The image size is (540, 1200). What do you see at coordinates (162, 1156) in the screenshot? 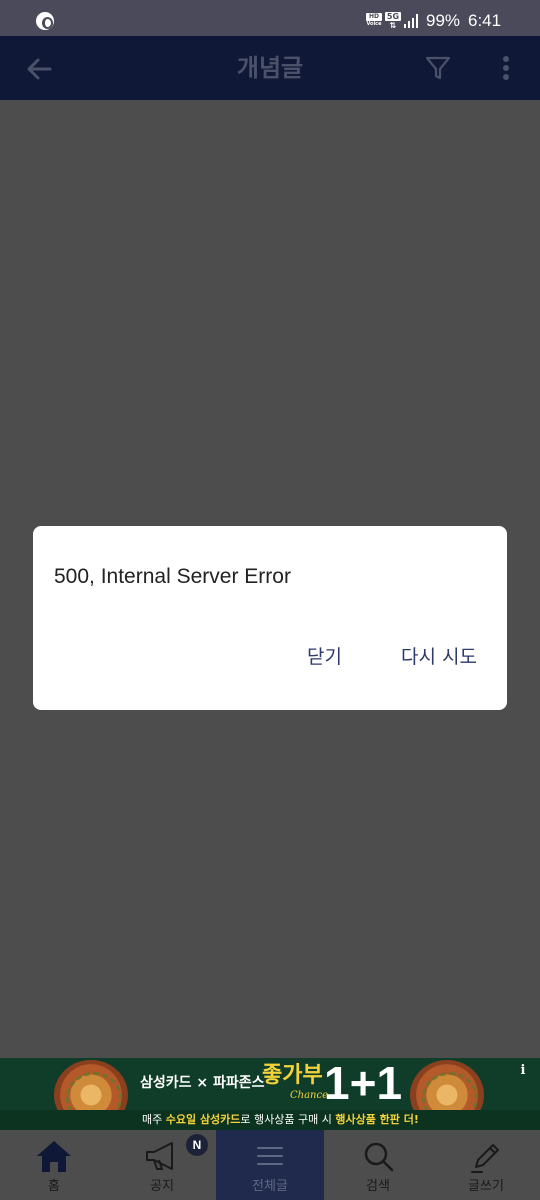
I see `megaphone-icon` at bounding box center [162, 1156].